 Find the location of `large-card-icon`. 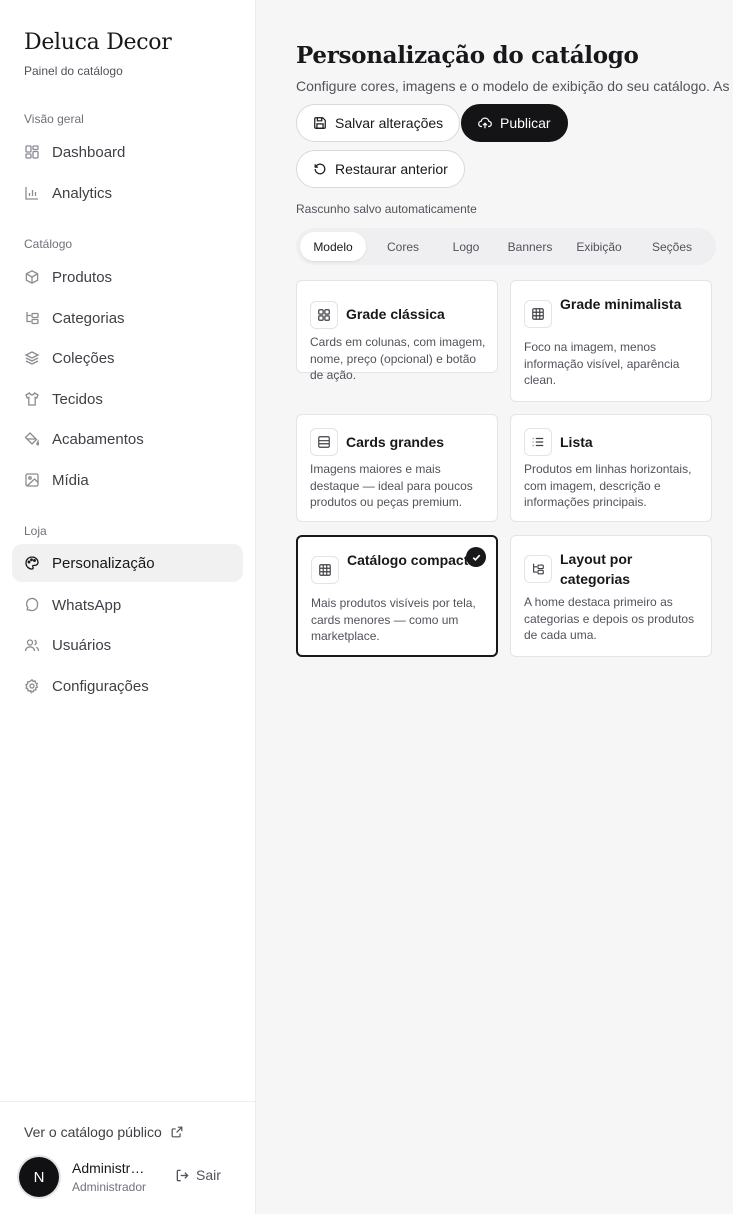

large-card-icon is located at coordinates (324, 442).